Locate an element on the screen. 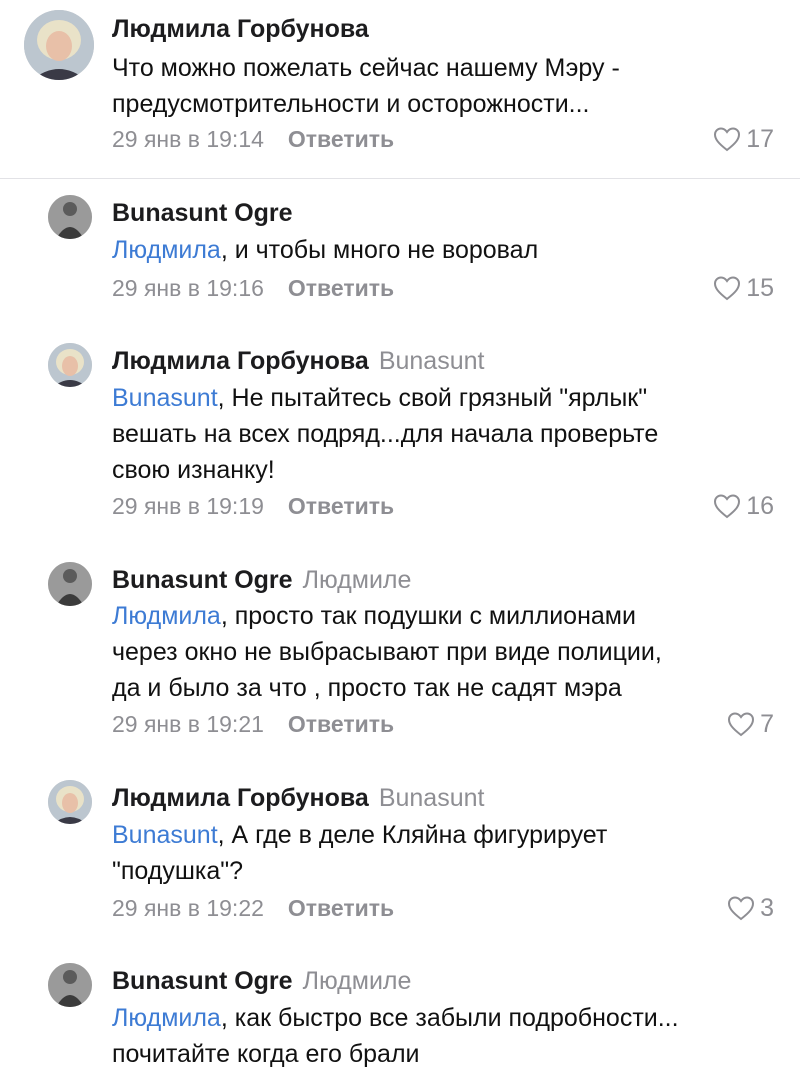 This screenshot has width=800, height=1074. like-count: 16 is located at coordinates (760, 506).